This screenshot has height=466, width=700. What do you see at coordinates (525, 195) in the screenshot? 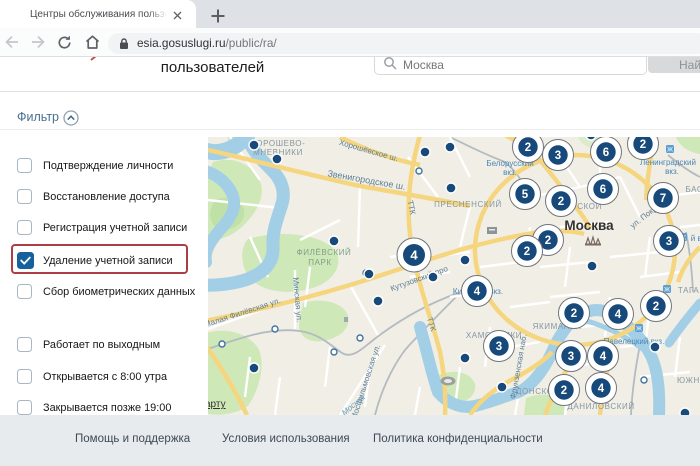
I see `svg-text: 5` at bounding box center [525, 195].